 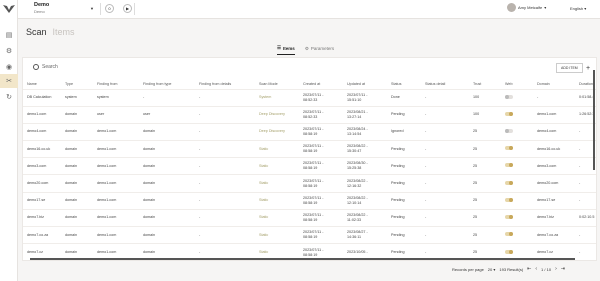 I want to click on tab-parameters-label: Parameters, so click(x=322, y=48).